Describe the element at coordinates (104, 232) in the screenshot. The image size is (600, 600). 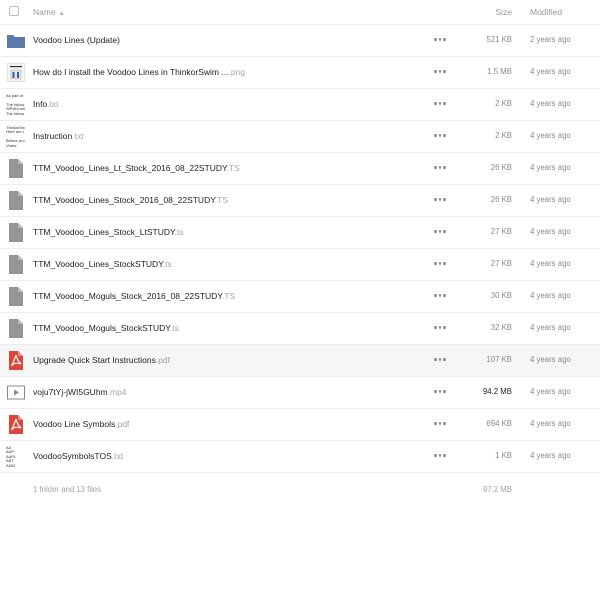
I see `file-basename: TTM_Voodoo_Lines_Stock_LtSTUDY` at that location.